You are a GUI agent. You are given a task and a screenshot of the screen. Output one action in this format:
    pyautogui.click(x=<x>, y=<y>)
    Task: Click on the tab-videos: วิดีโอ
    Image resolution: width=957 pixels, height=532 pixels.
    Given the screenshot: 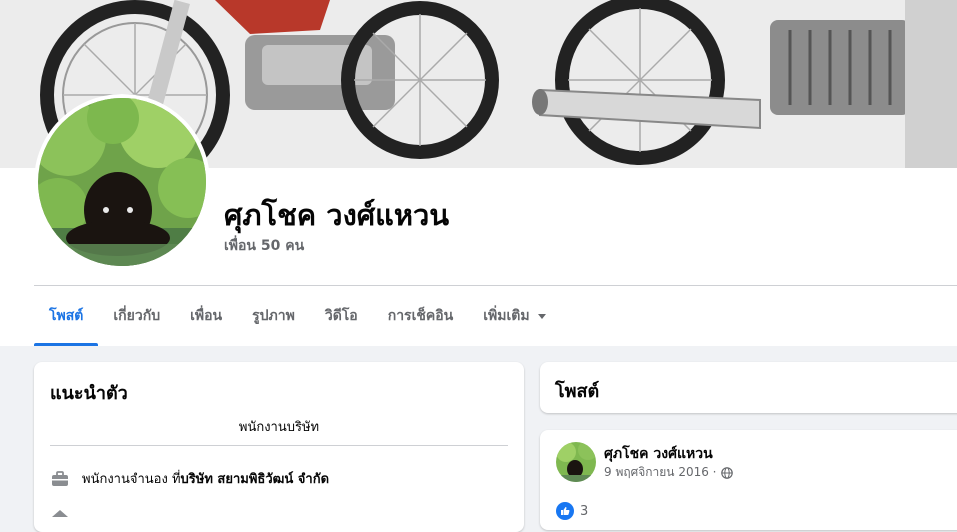 What is the action you would take?
    pyautogui.click(x=341, y=316)
    